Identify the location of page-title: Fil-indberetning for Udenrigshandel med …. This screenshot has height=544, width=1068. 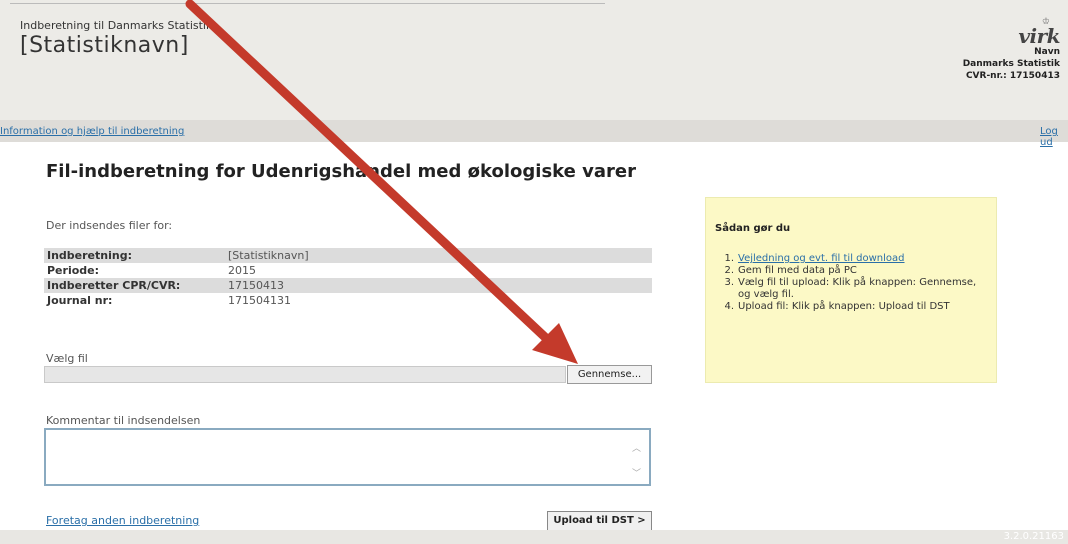
(341, 171).